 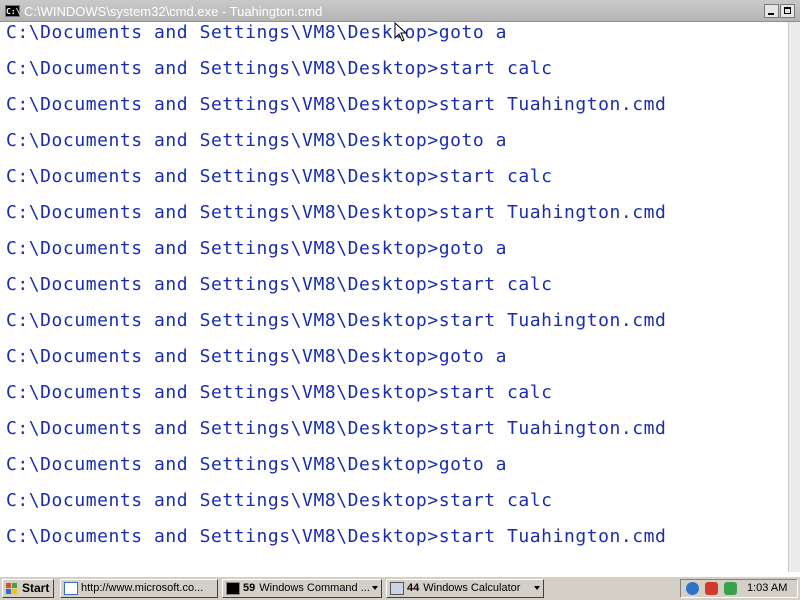 What do you see at coordinates (771, 11) in the screenshot?
I see `minimize-button` at bounding box center [771, 11].